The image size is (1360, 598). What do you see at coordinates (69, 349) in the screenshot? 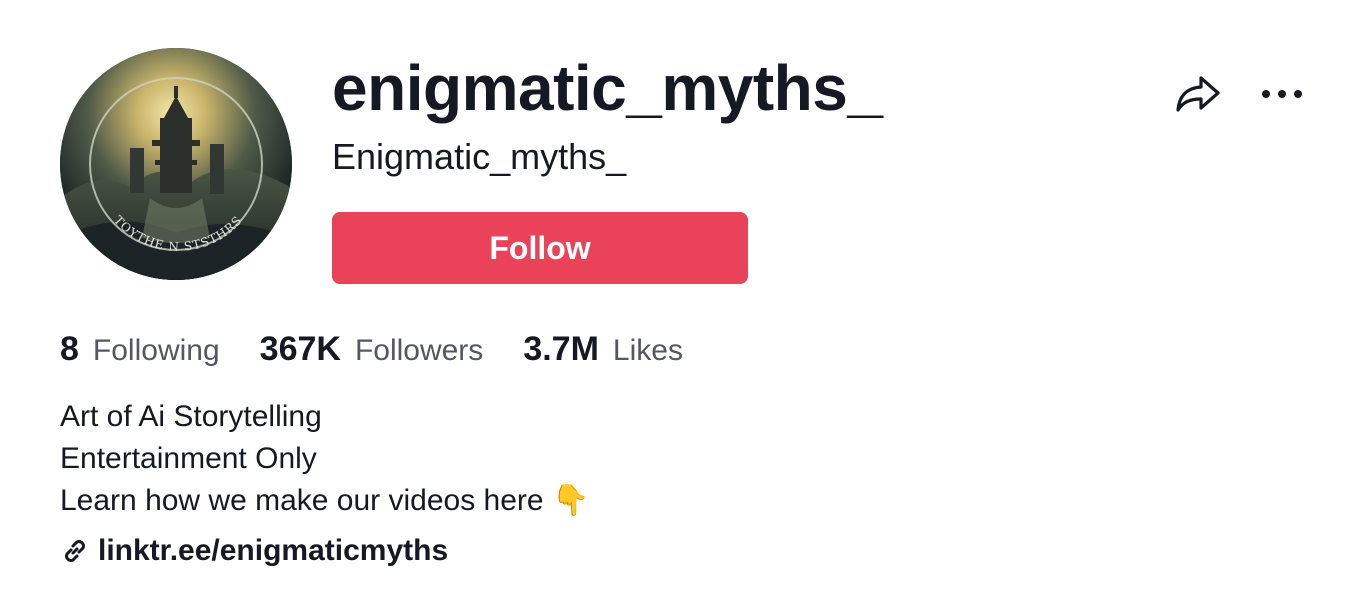
I see `following-count: 8` at bounding box center [69, 349].